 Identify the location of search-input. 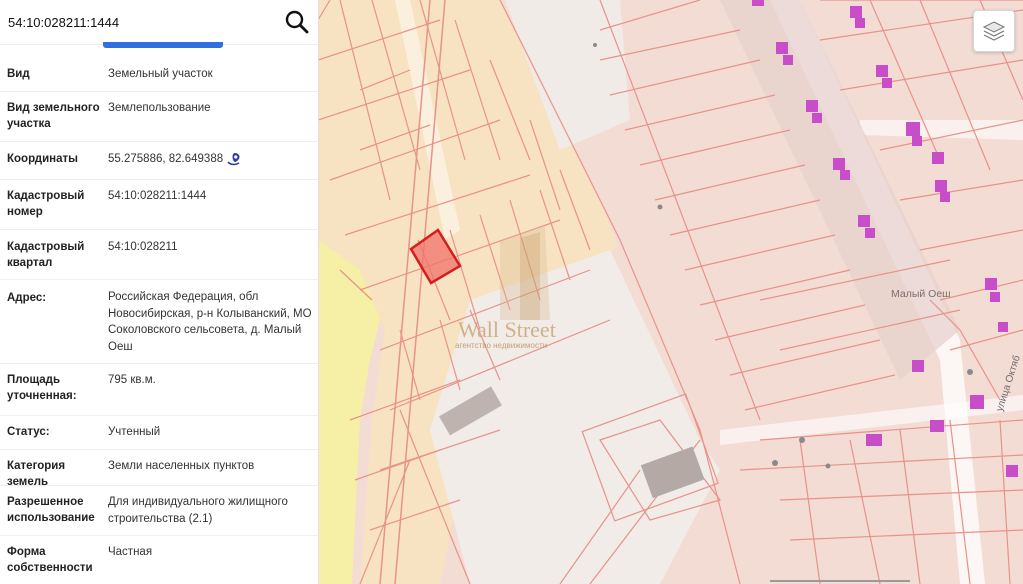
(138, 22).